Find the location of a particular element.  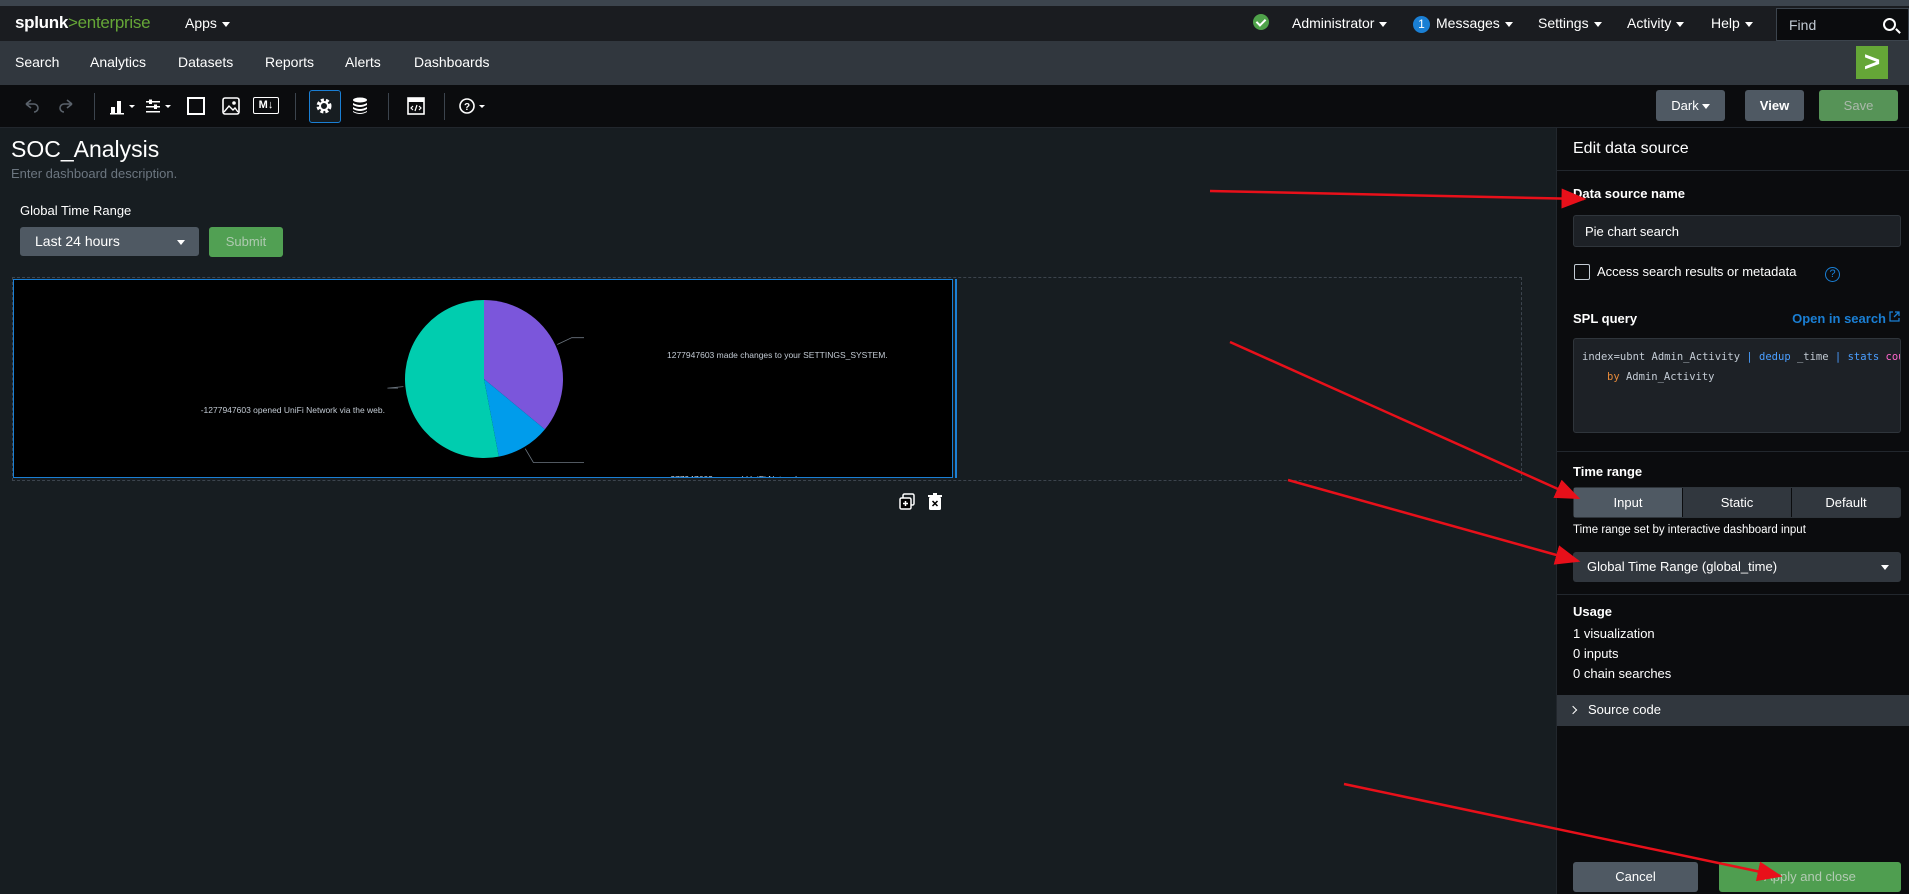

view-button: View is located at coordinates (1774, 105).